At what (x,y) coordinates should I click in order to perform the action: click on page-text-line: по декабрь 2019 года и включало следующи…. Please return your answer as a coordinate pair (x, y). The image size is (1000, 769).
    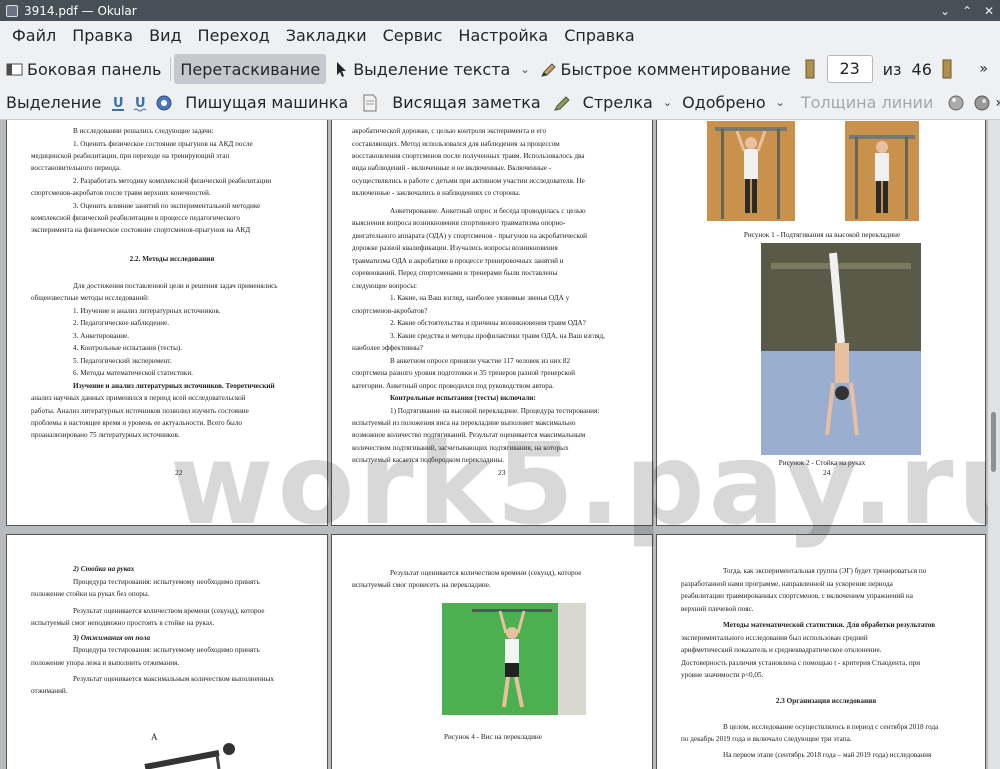
    Looking at the image, I should click on (766, 739).